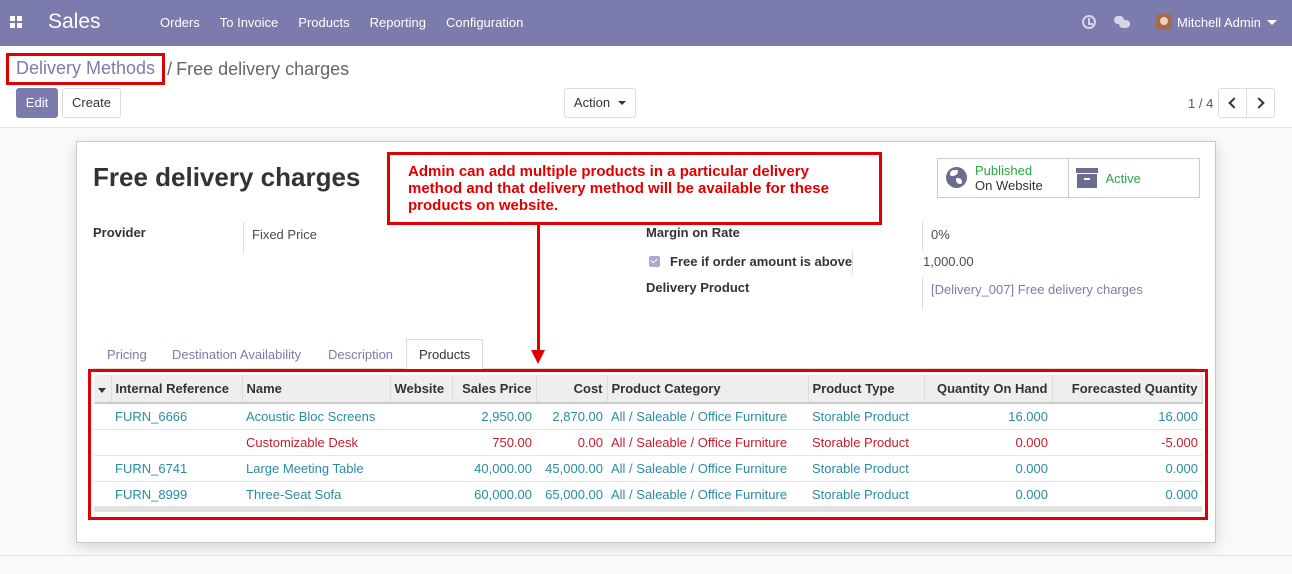  What do you see at coordinates (1122, 22) in the screenshot?
I see `chat-icon` at bounding box center [1122, 22].